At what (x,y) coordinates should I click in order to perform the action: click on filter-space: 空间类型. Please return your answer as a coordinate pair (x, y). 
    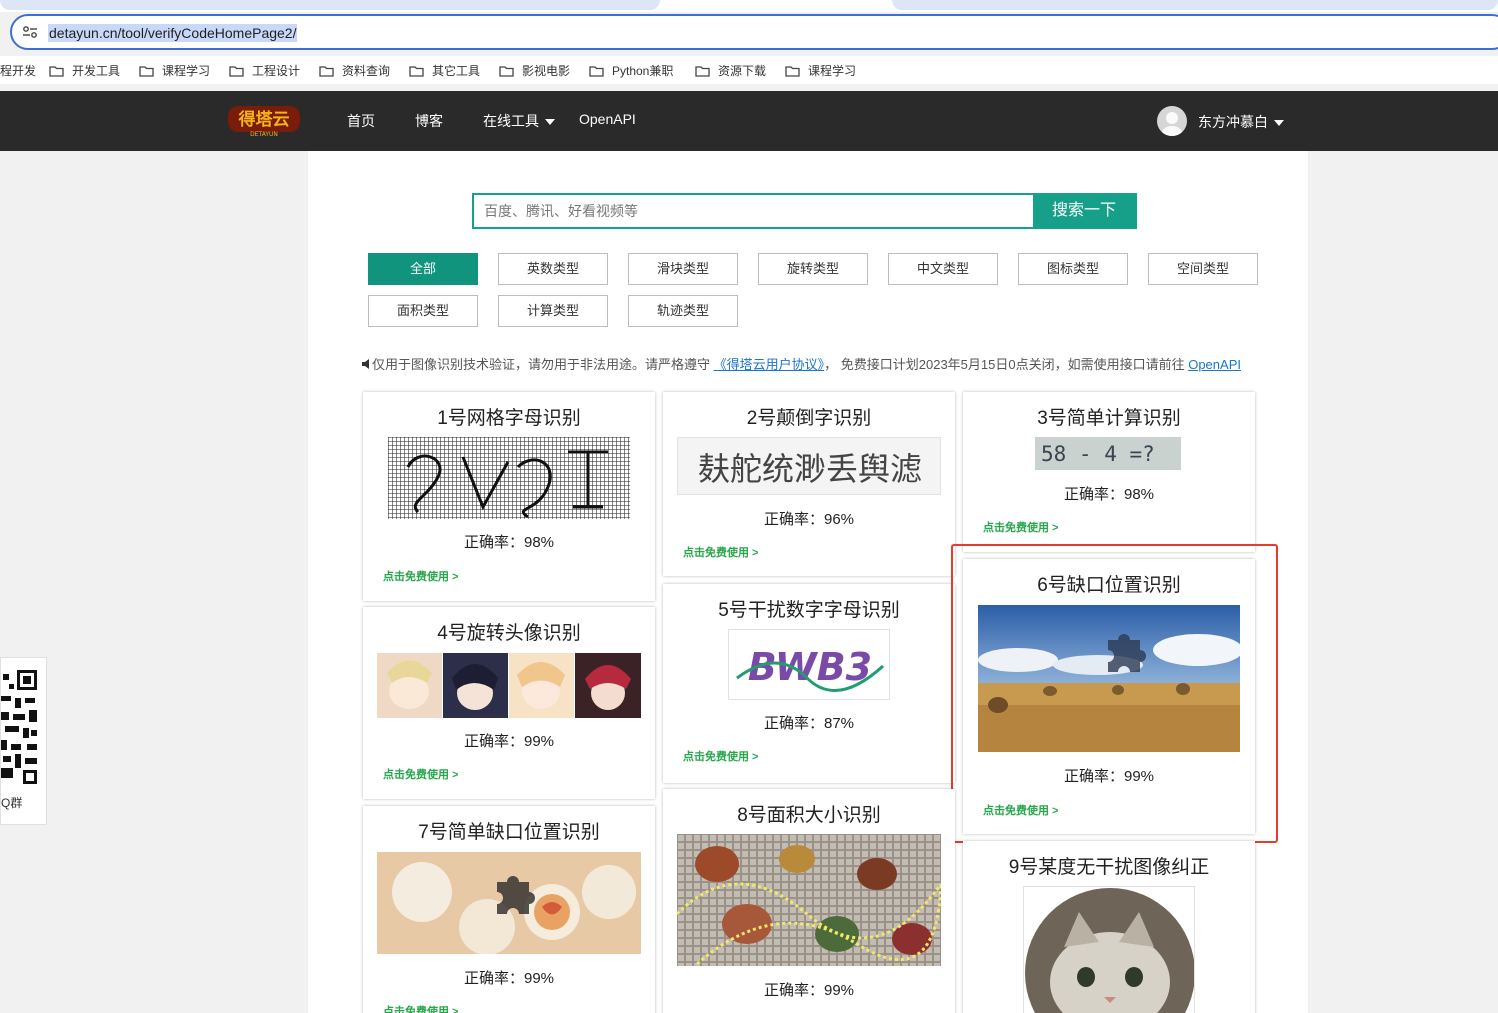
    Looking at the image, I should click on (1203, 269).